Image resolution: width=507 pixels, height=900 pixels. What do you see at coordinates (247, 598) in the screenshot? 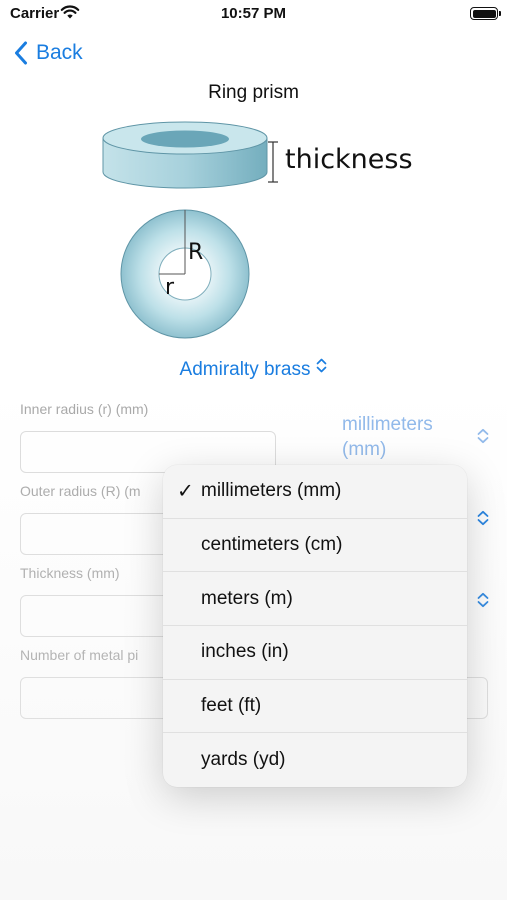
I see `menu-item-label: meters (m)` at bounding box center [247, 598].